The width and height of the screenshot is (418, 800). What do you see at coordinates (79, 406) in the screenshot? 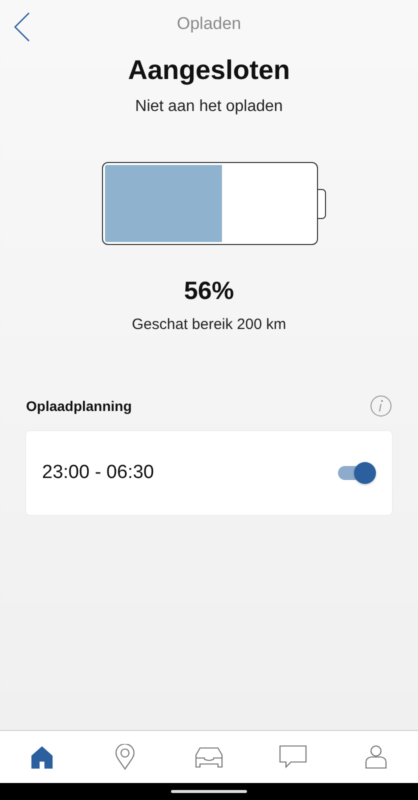
I see `section-heading: Oplaadplanning` at bounding box center [79, 406].